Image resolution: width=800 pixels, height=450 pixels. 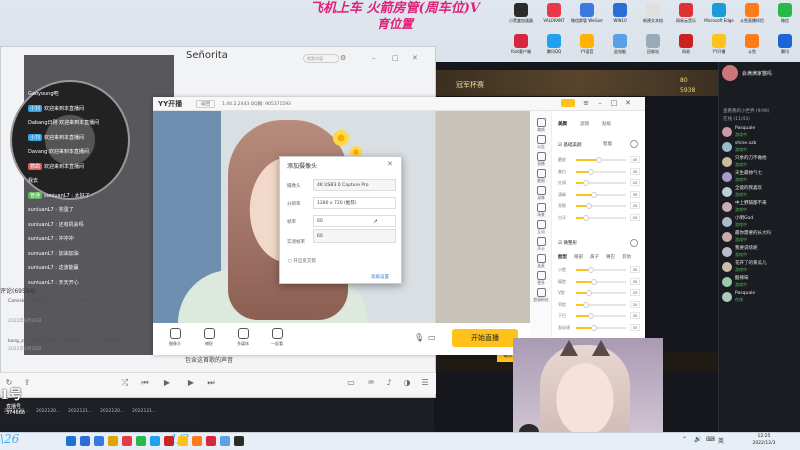 What do you see at coordinates (485, 338) in the screenshot?
I see `start-live-button: 开始直播` at bounding box center [485, 338].